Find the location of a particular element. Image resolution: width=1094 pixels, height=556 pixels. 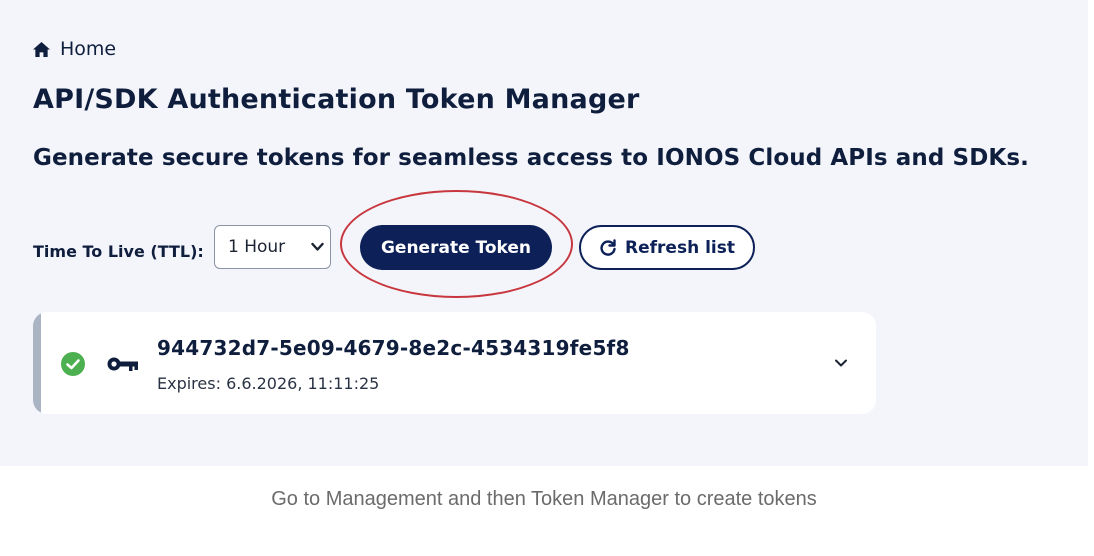

token-id: 944732d7-5e09-4679-8e2c-4534319fe5f8 is located at coordinates (393, 348).